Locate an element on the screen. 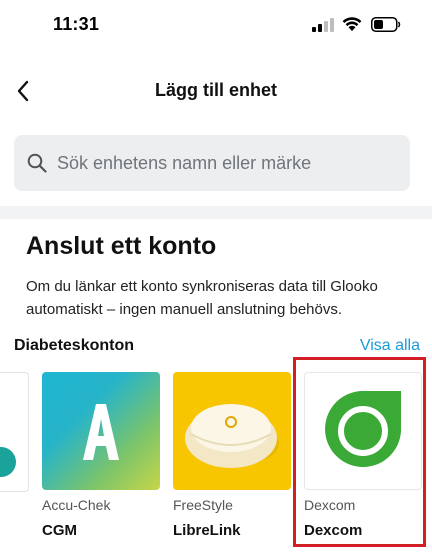  nav-bar: Lägg till enhet is located at coordinates (216, 91).